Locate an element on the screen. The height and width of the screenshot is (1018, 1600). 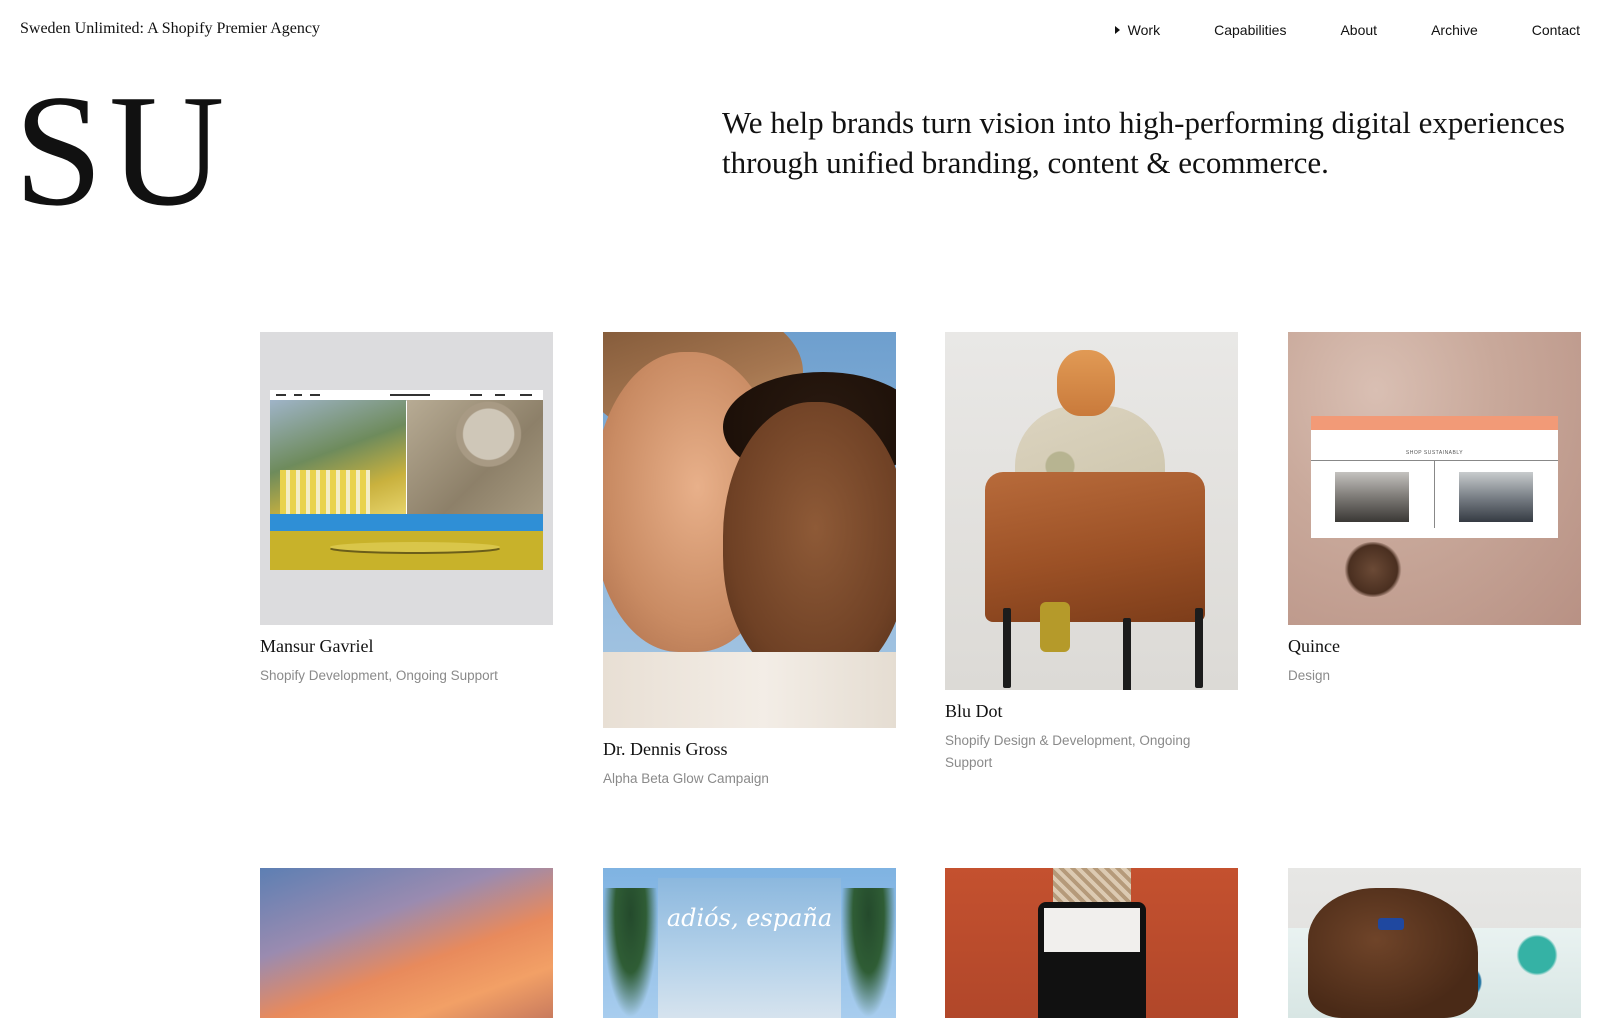
nav-work-label: Work is located at coordinates (1144, 30).